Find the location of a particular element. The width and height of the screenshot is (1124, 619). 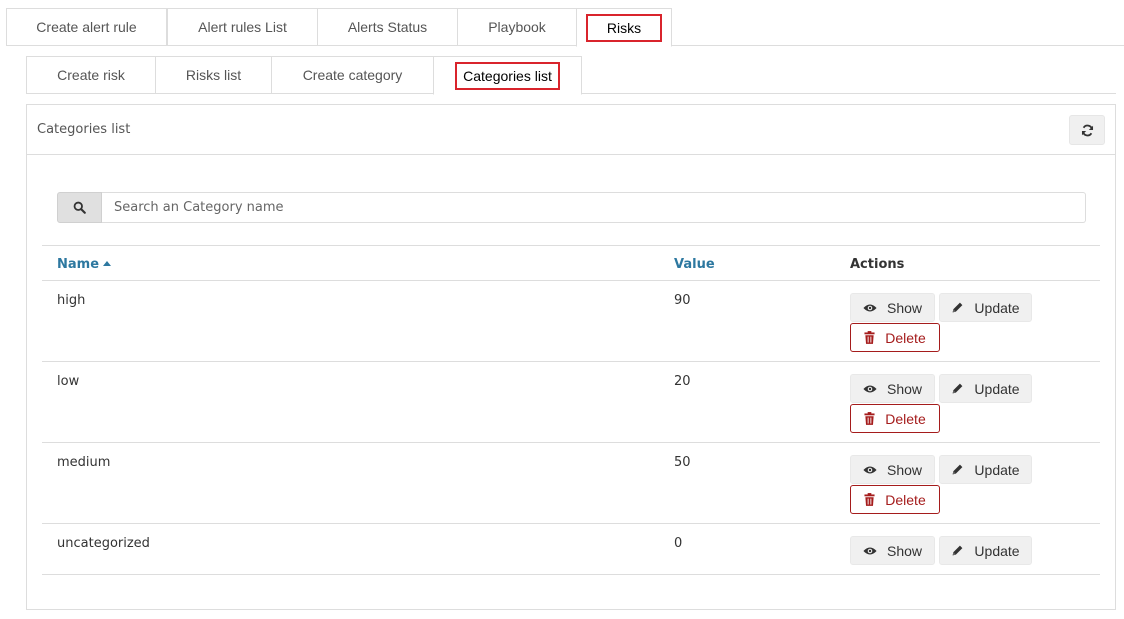

tab-categories-list: Categories list is located at coordinates (507, 75).